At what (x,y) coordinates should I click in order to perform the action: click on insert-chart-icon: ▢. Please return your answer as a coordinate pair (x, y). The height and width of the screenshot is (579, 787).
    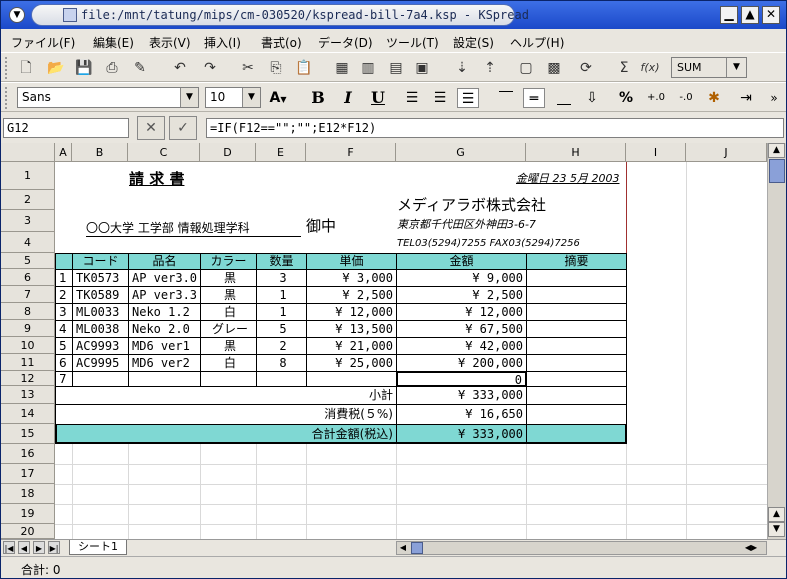
    Looking at the image, I should click on (526, 68).